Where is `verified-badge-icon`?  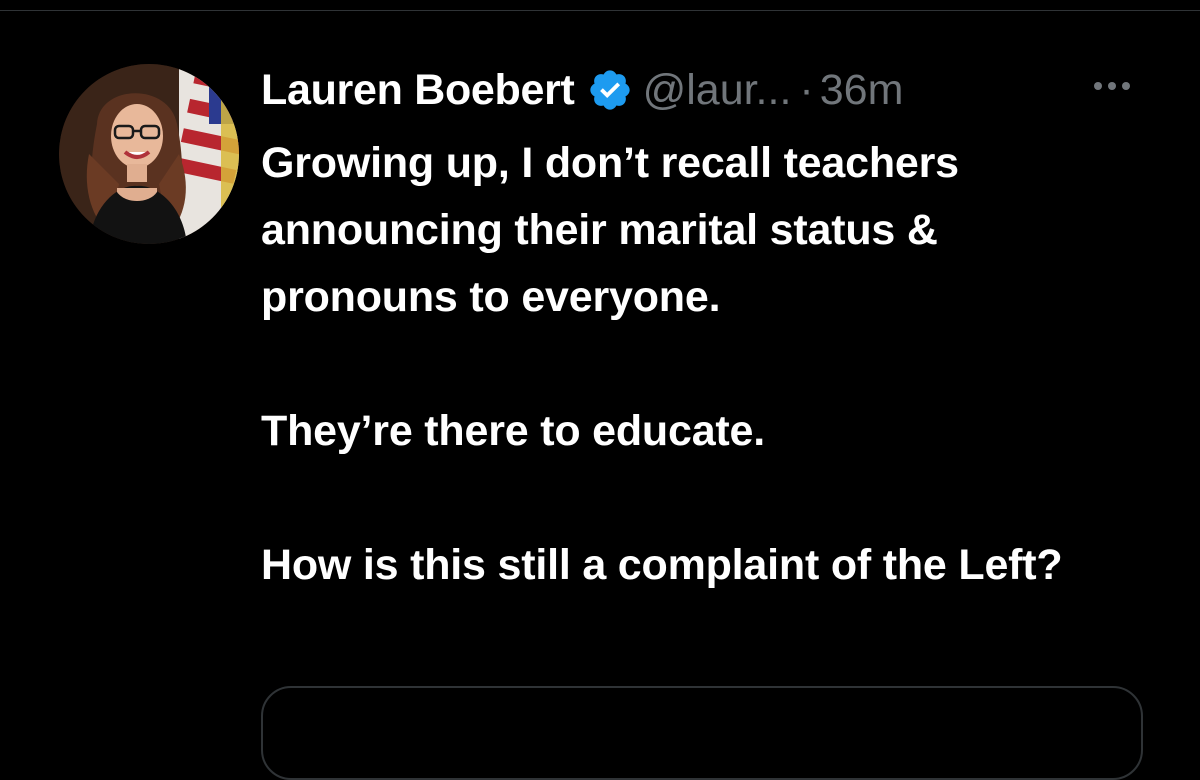 verified-badge-icon is located at coordinates (610, 90).